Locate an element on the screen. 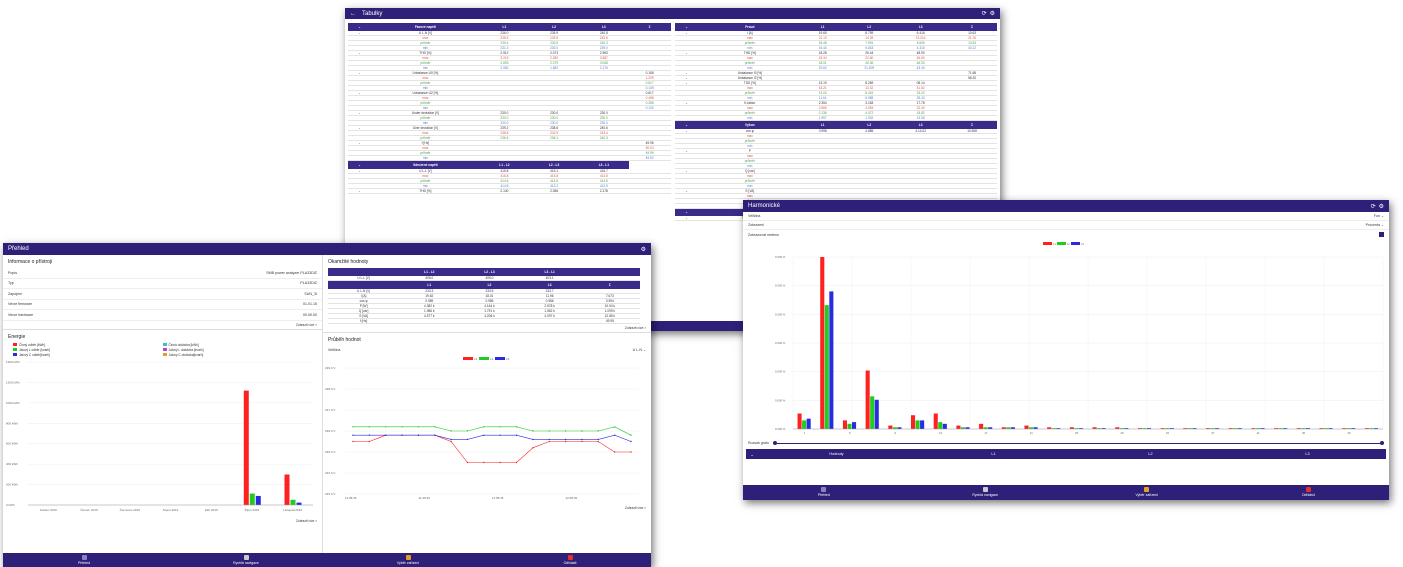 The height and width of the screenshot is (567, 1403). info-value: PLA33DIZ is located at coordinates (308, 283).